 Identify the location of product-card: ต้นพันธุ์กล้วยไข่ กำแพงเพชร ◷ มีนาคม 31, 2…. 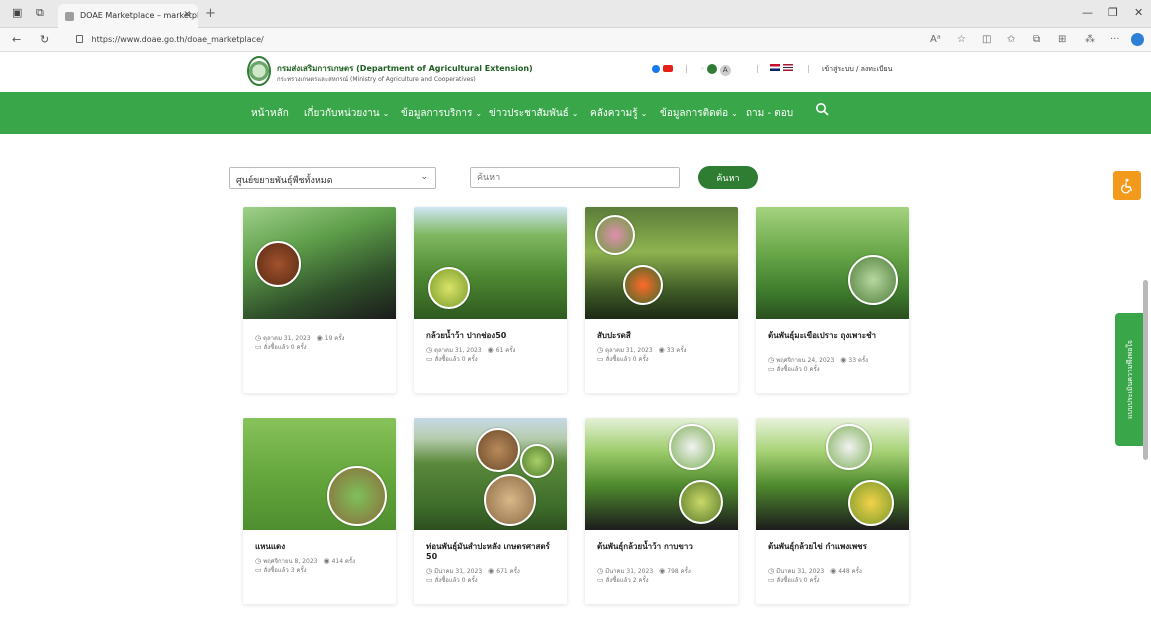
(832, 511).